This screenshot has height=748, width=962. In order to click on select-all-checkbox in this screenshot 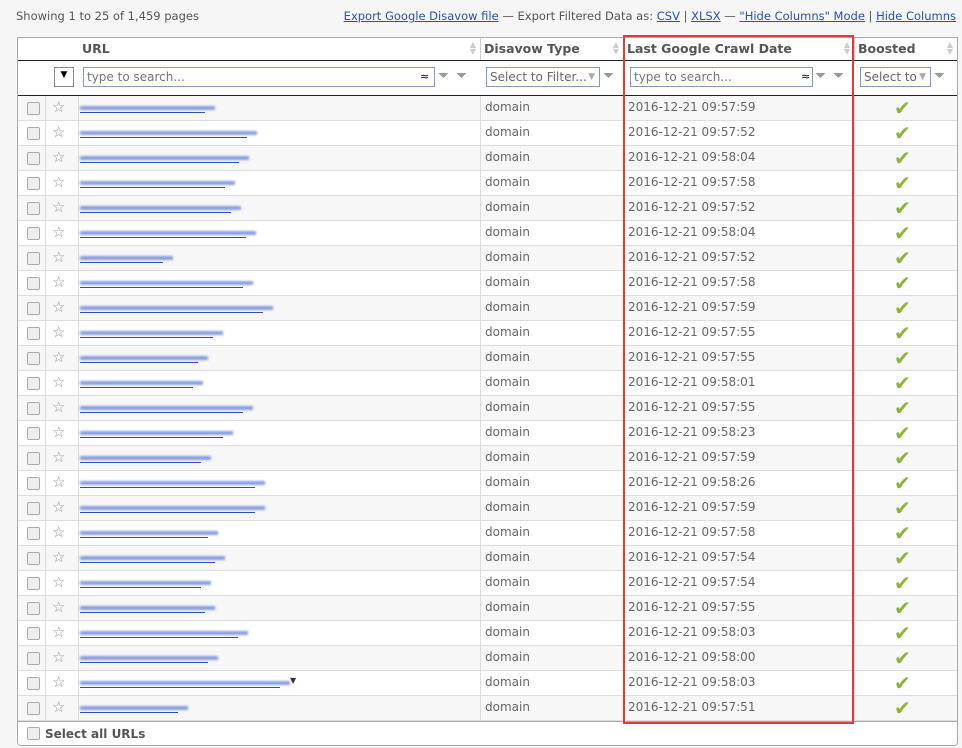, I will do `click(33, 733)`.